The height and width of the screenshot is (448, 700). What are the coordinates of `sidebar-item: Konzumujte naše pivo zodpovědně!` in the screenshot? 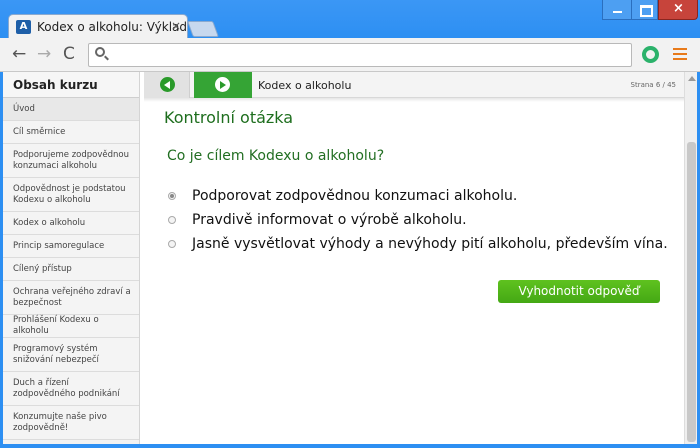 It's located at (71, 423).